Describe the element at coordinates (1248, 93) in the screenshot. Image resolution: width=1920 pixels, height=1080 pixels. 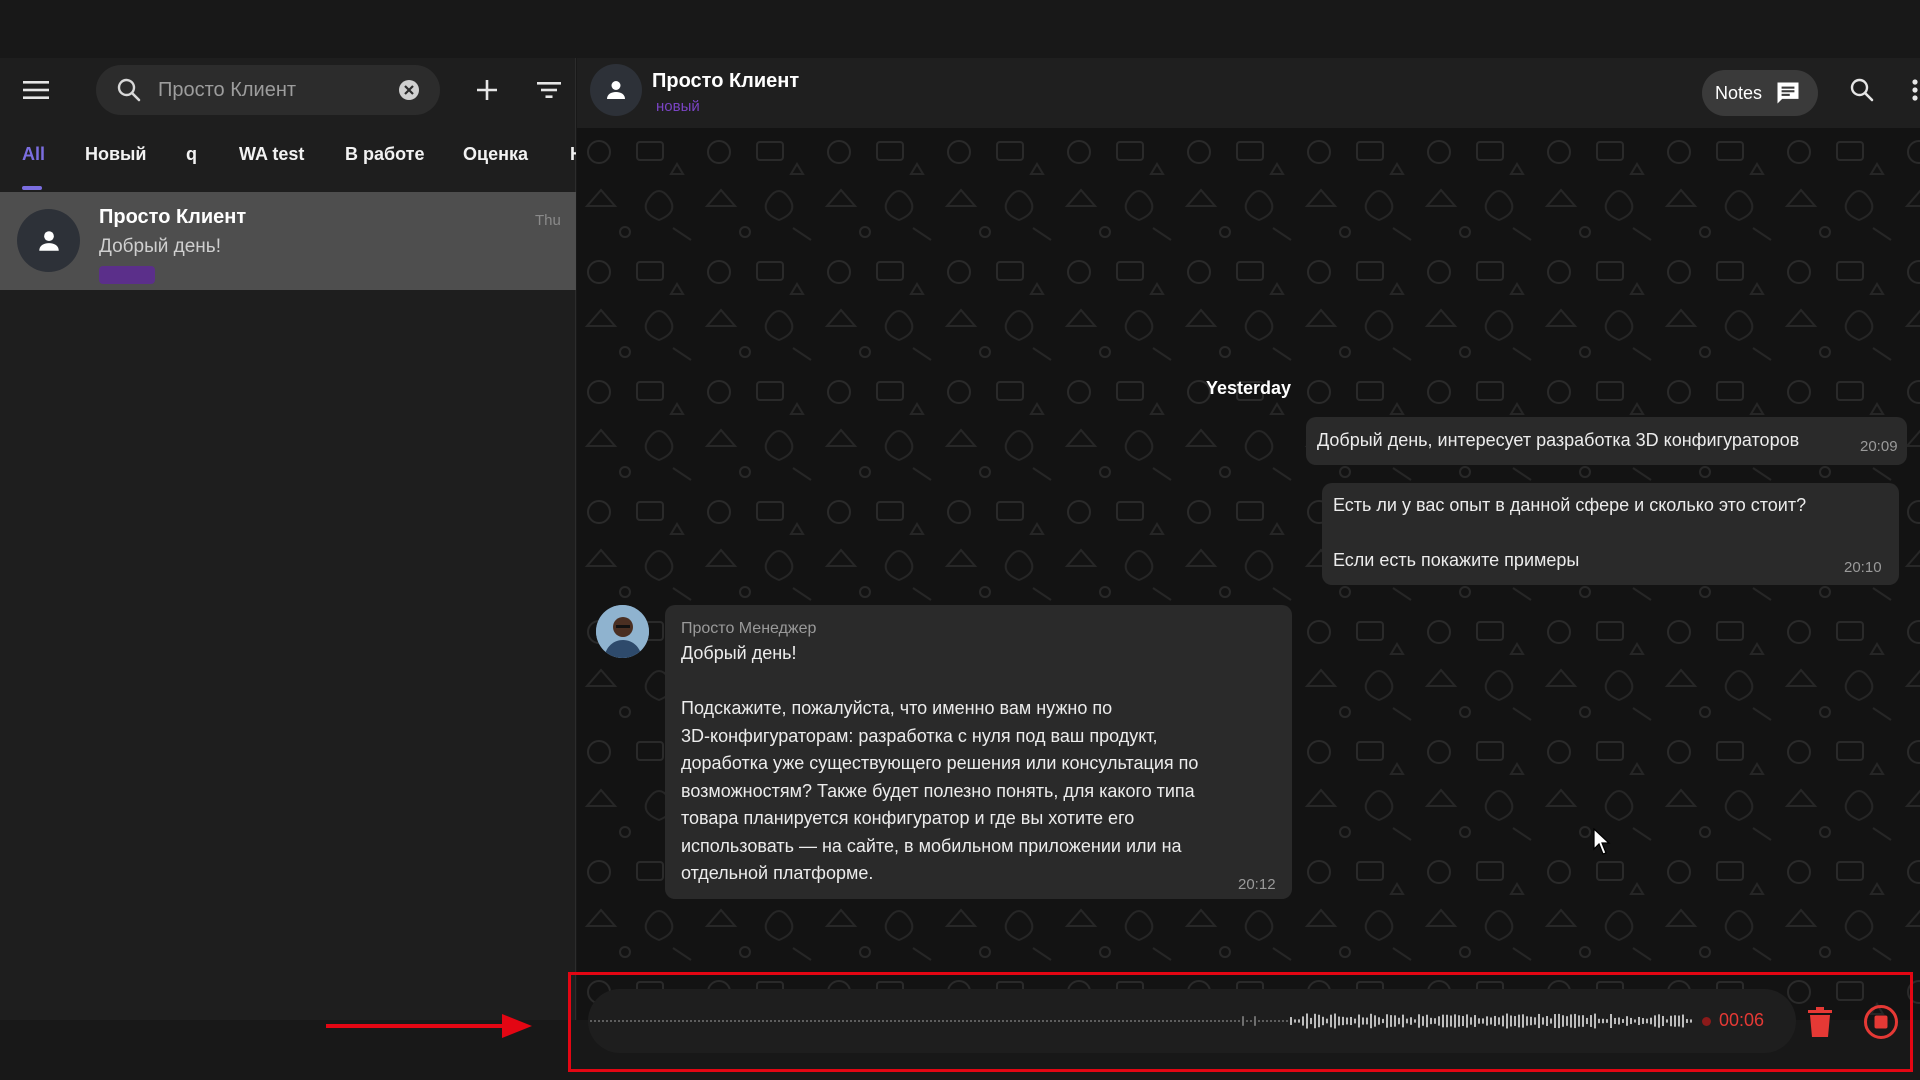
I see `chat-header: Просто Клиент новый Notes` at that location.